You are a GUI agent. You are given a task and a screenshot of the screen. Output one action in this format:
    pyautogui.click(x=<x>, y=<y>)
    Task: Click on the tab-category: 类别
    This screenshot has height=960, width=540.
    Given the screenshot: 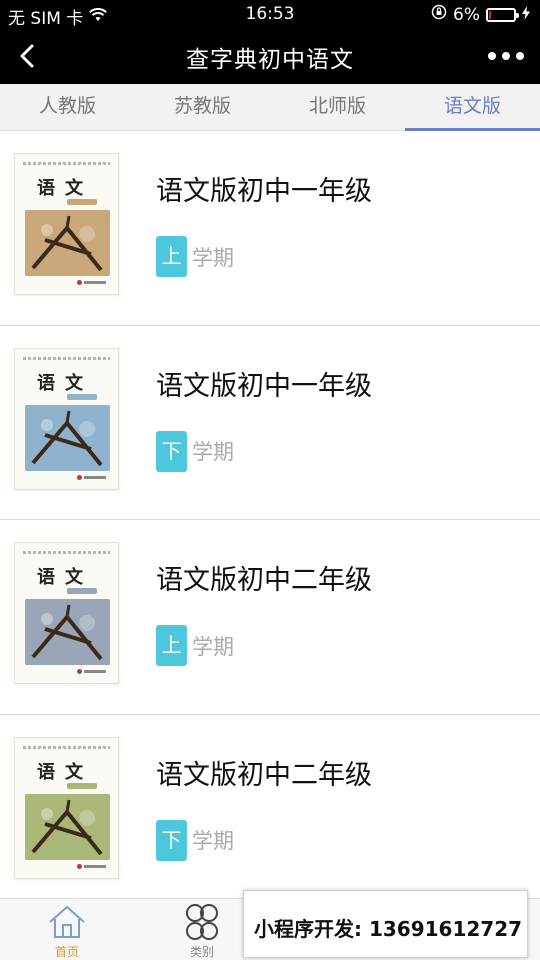 What is the action you would take?
    pyautogui.click(x=202, y=931)
    